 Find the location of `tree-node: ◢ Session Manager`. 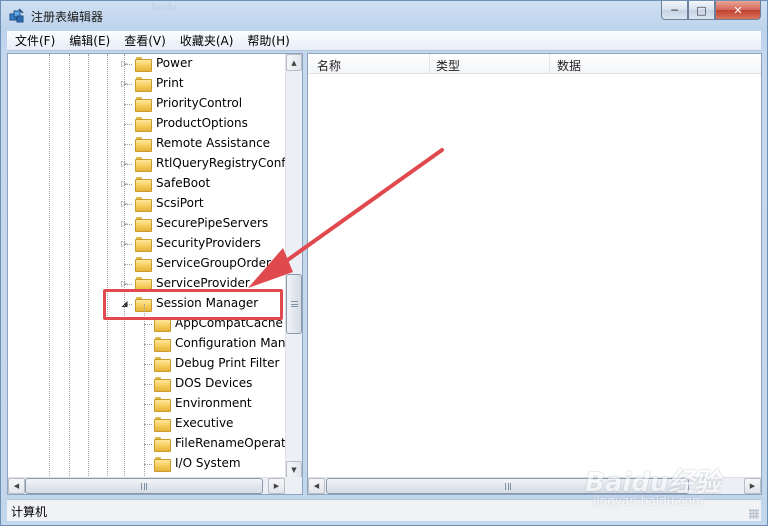

tree-node: ◢ Session Manager is located at coordinates (147, 304).